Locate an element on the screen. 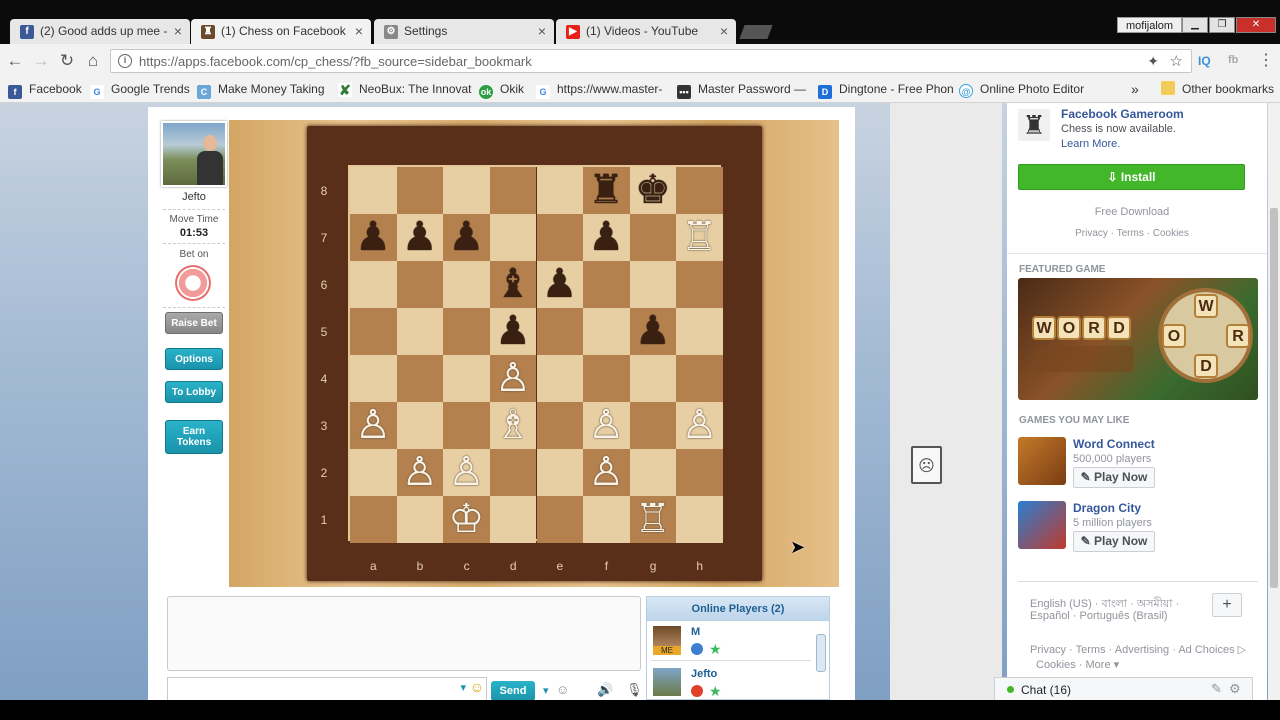  square-d7 is located at coordinates (513, 237).